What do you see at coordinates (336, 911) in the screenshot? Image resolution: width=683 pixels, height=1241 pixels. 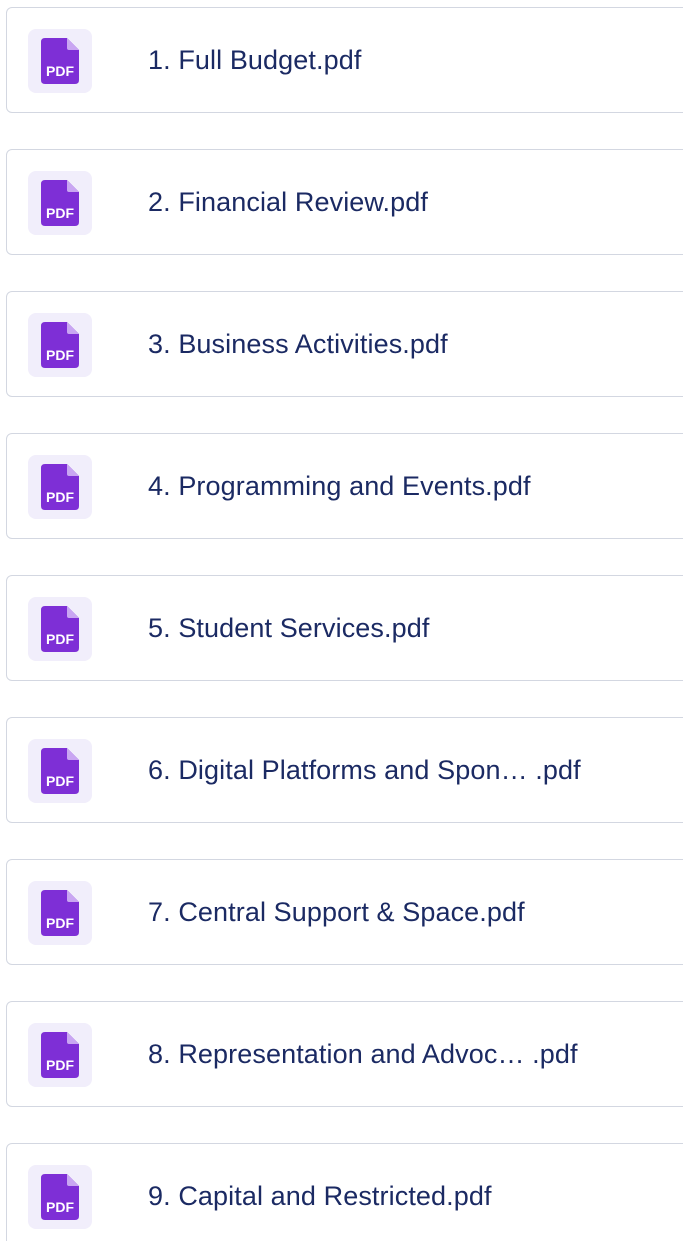 I see `file-name: 7. Central Support & Space.pdf` at bounding box center [336, 911].